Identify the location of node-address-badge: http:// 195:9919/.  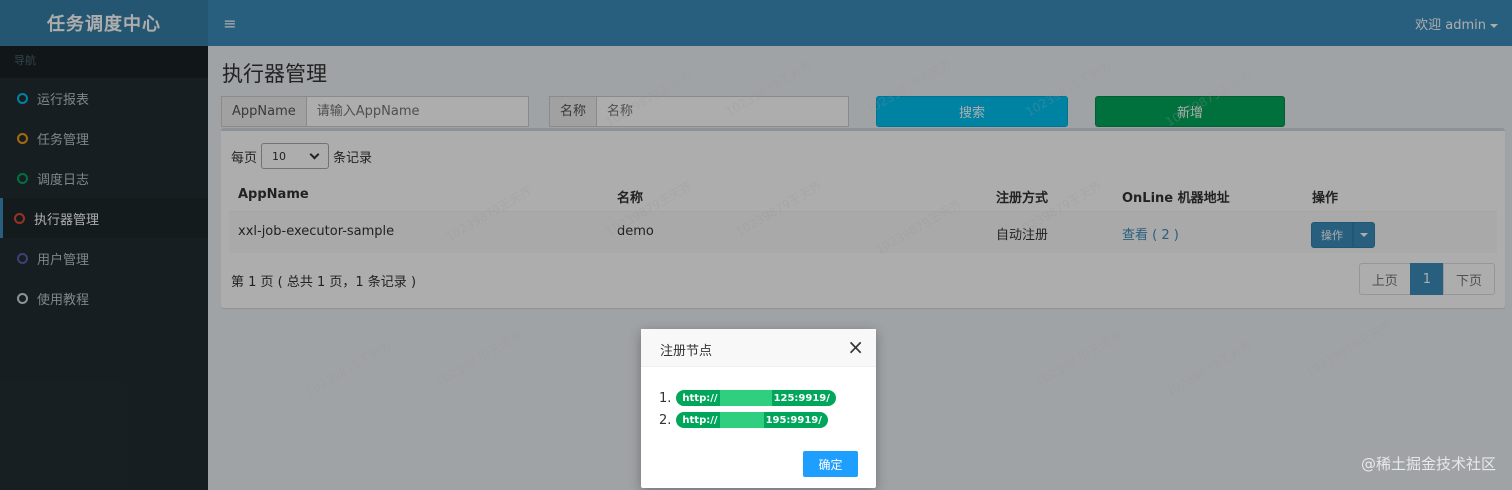
(752, 420).